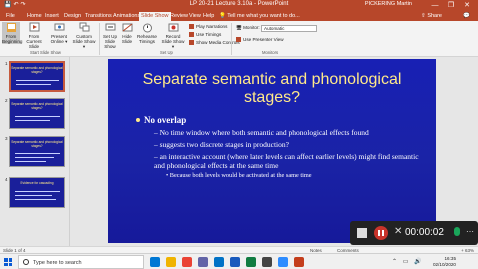  I want to click on user-name: PICKERING Martin, so click(388, 4).